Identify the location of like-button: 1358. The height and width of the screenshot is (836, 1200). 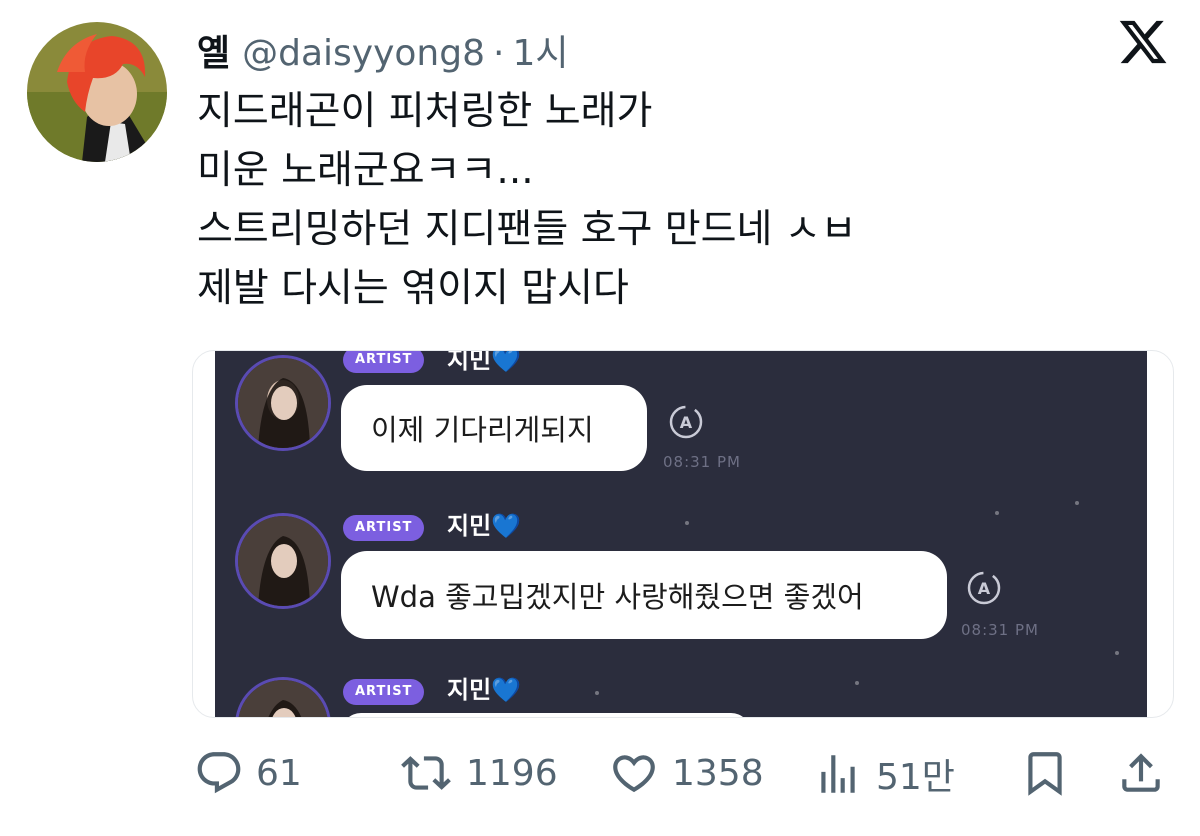
(686, 773).